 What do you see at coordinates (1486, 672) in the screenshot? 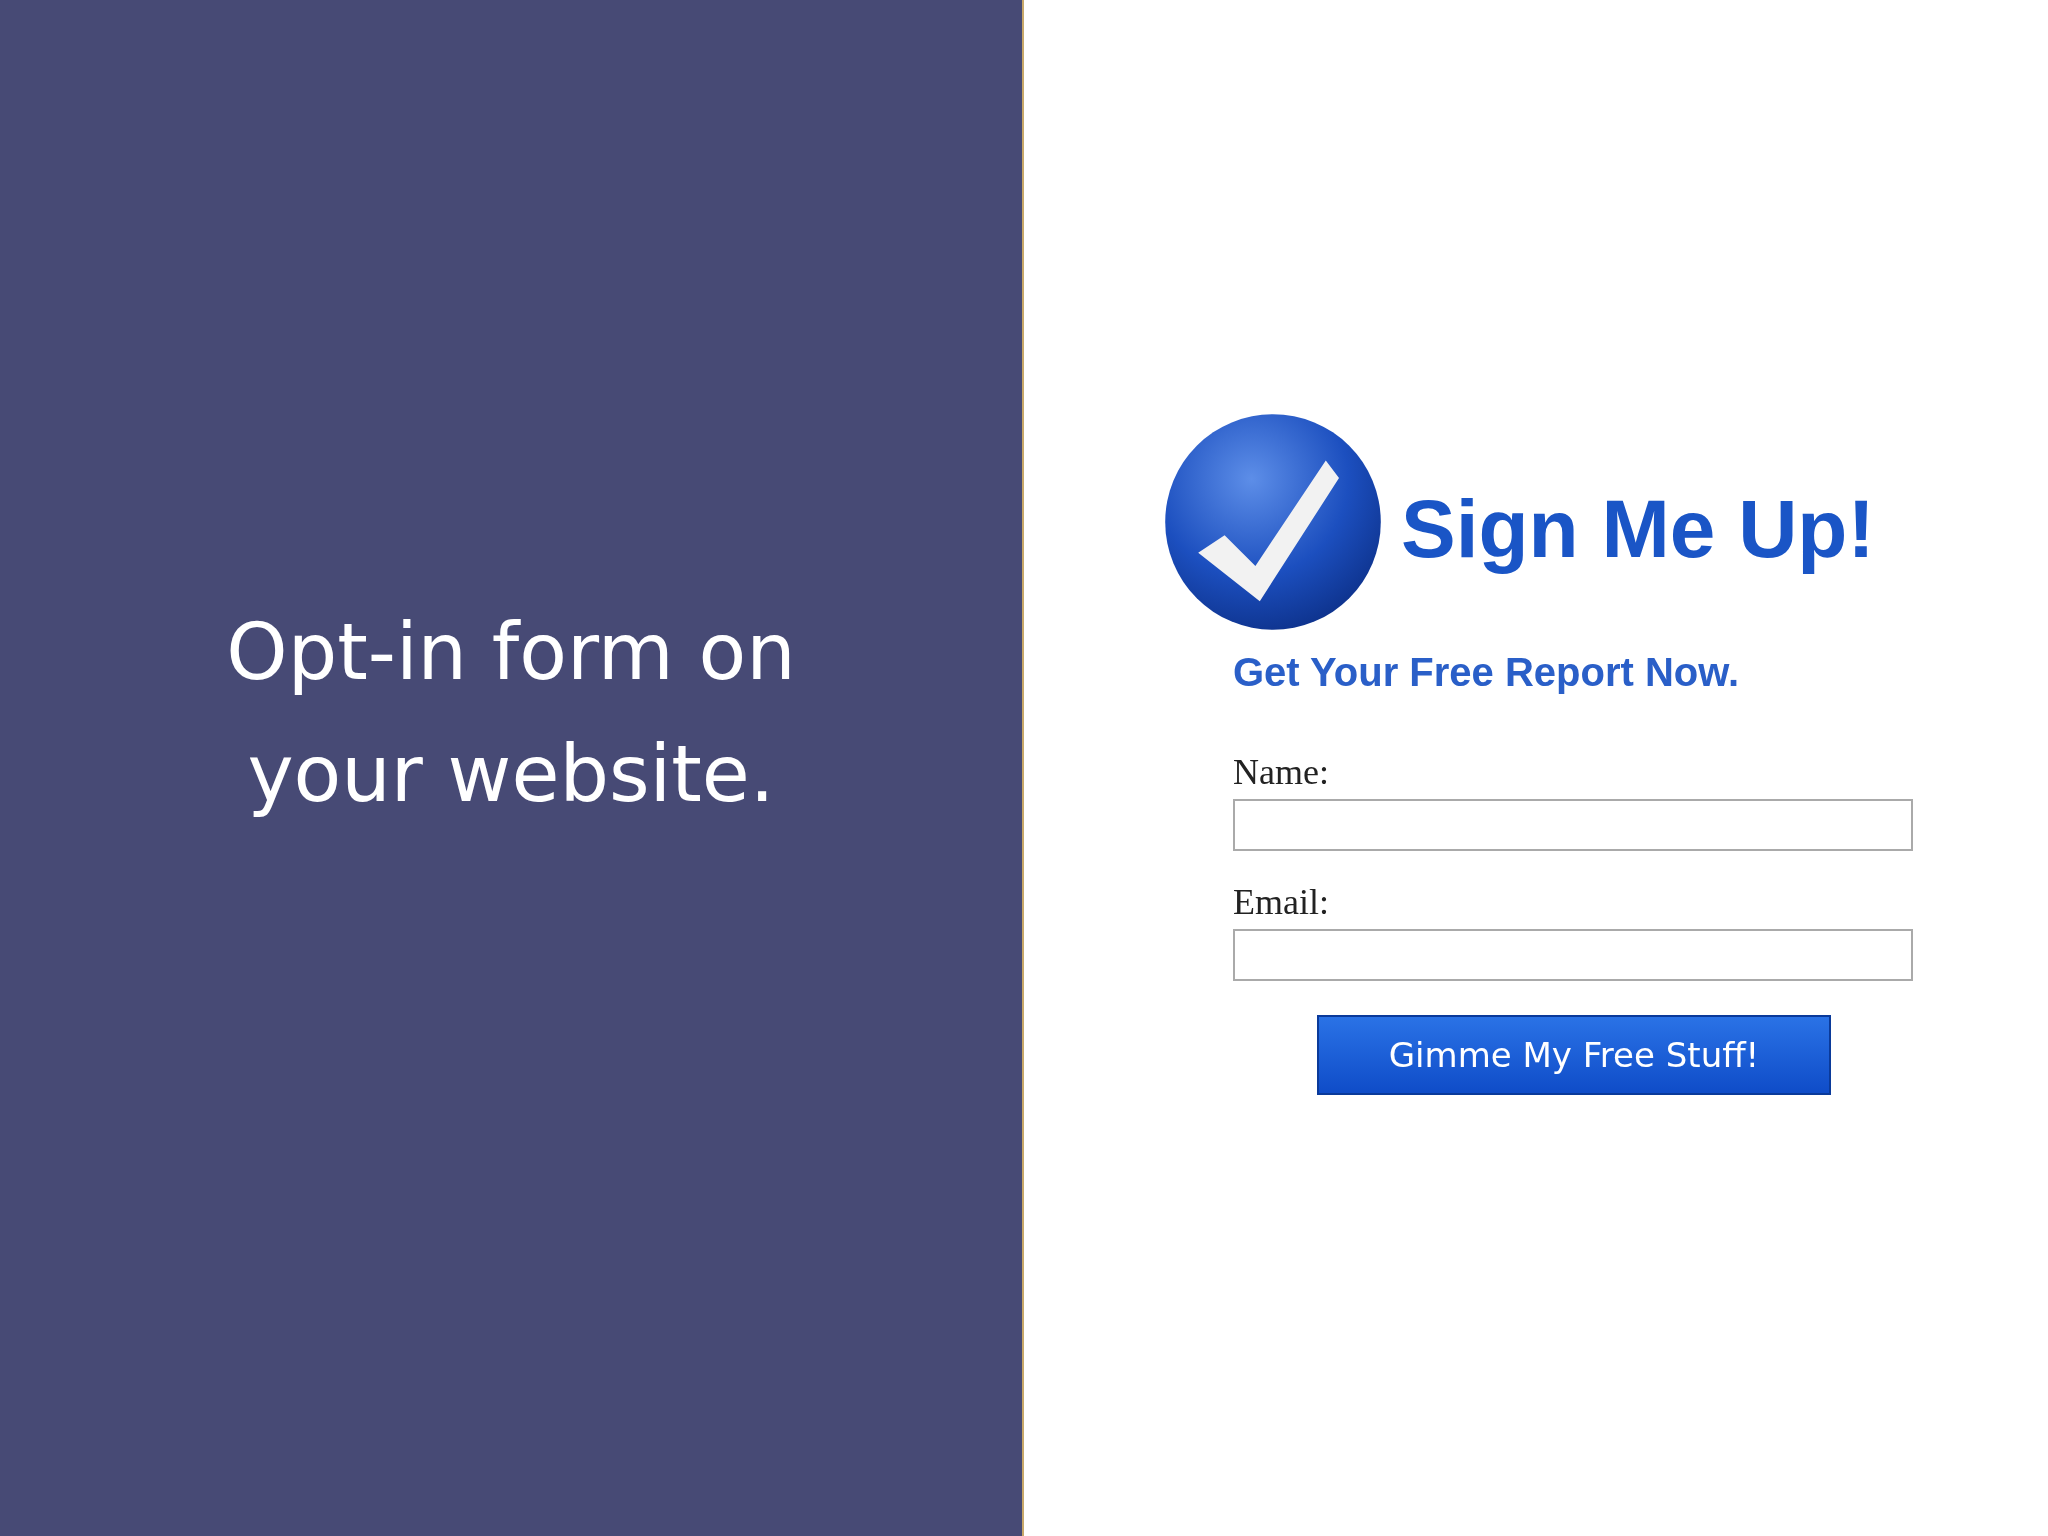
I see `form-subtitle: Get Your Free Report Now.` at bounding box center [1486, 672].